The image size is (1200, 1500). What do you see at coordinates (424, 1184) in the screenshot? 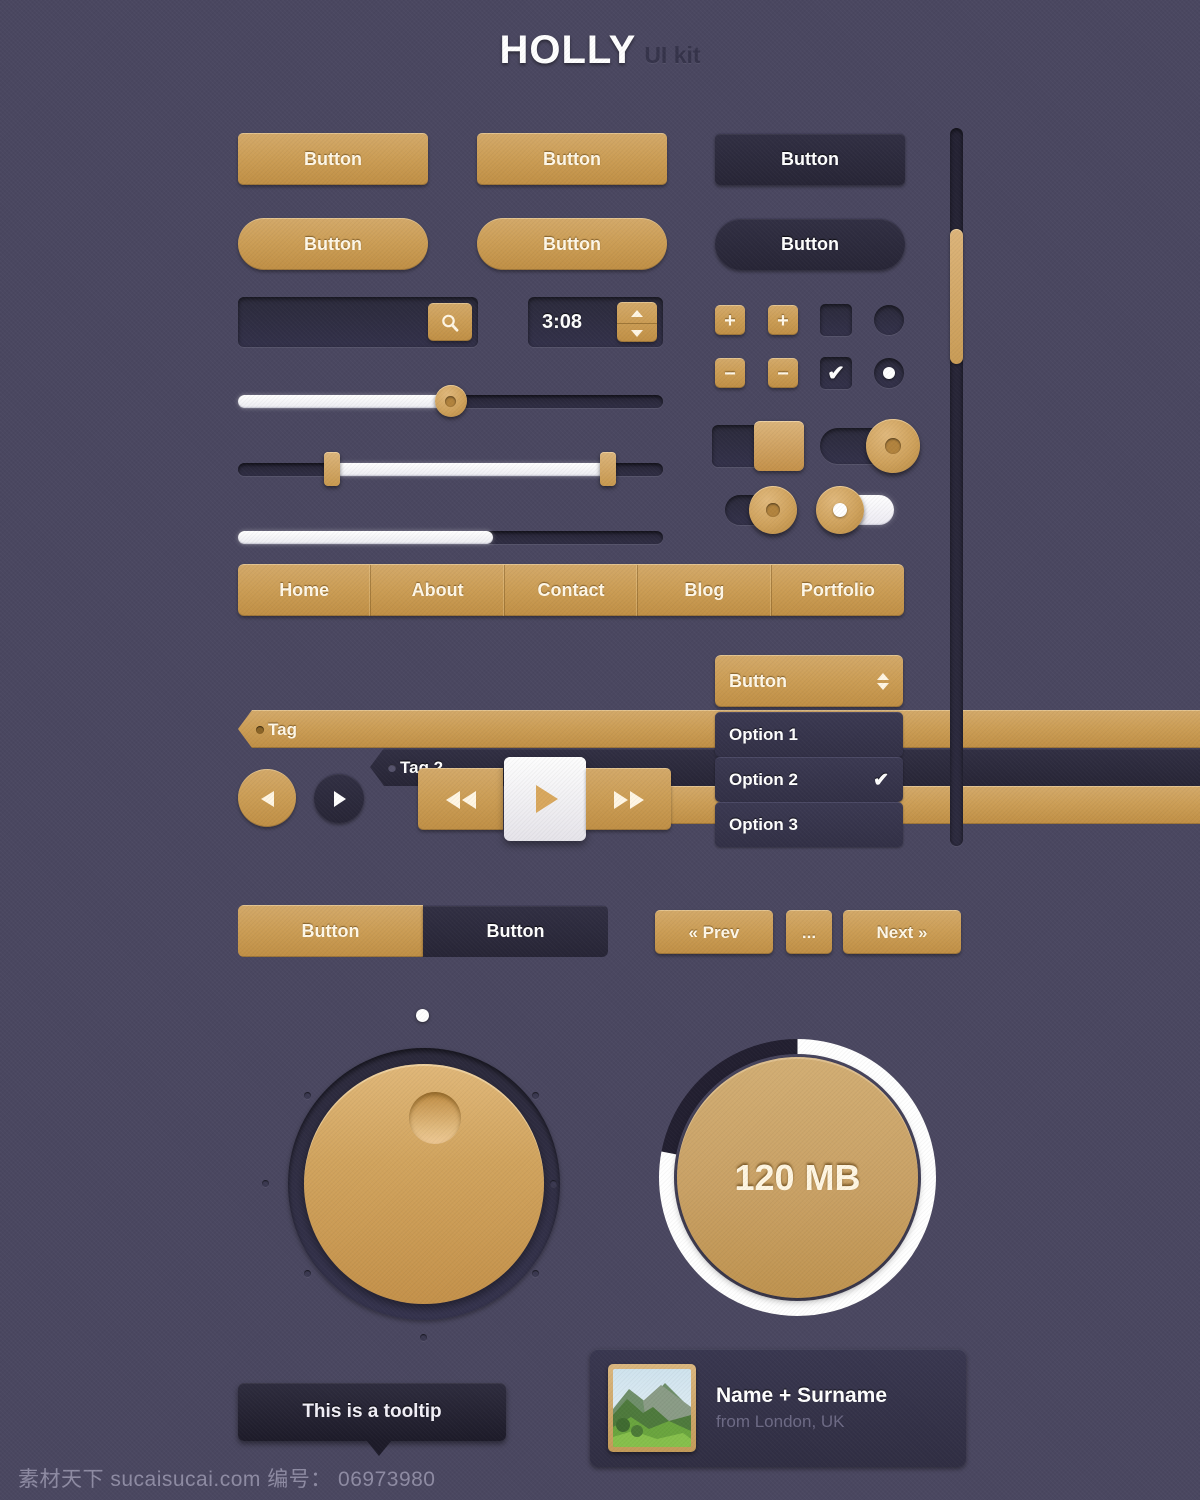
I see `knob-dial` at bounding box center [424, 1184].